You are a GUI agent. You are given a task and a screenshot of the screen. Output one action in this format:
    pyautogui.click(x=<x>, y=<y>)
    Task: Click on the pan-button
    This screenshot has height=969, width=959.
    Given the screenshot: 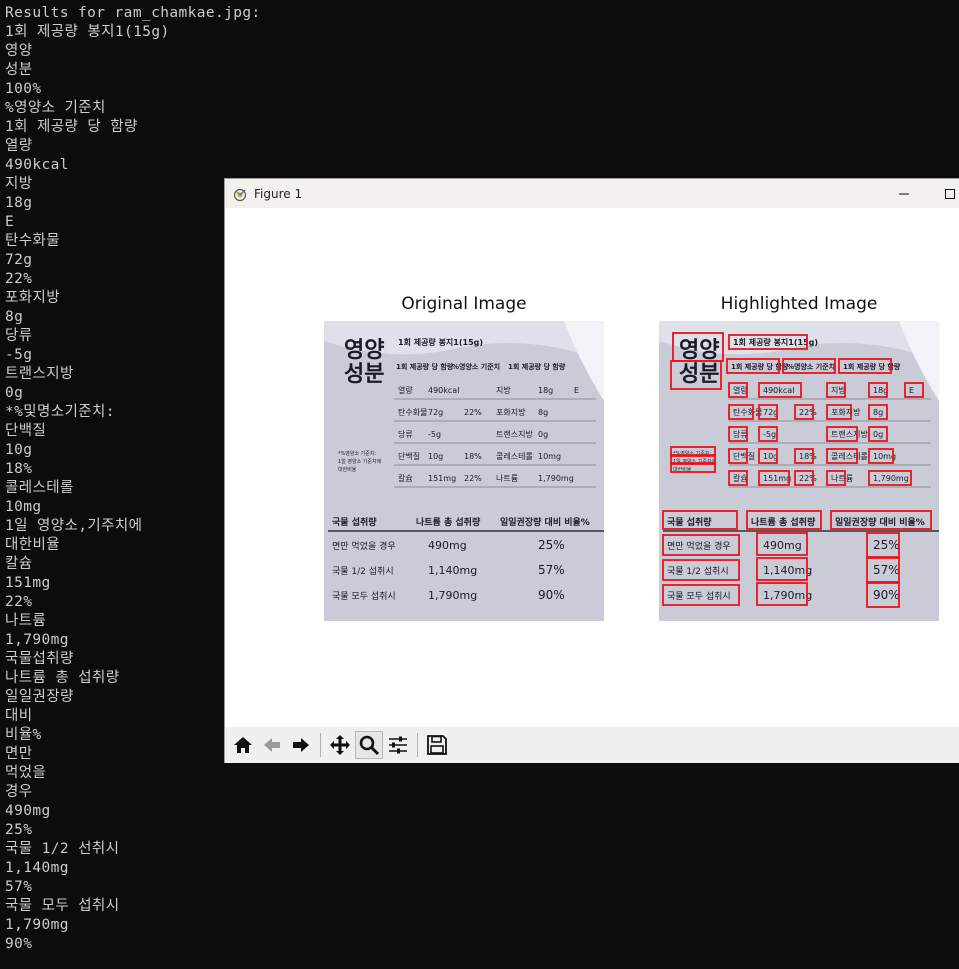 What is the action you would take?
    pyautogui.click(x=340, y=745)
    